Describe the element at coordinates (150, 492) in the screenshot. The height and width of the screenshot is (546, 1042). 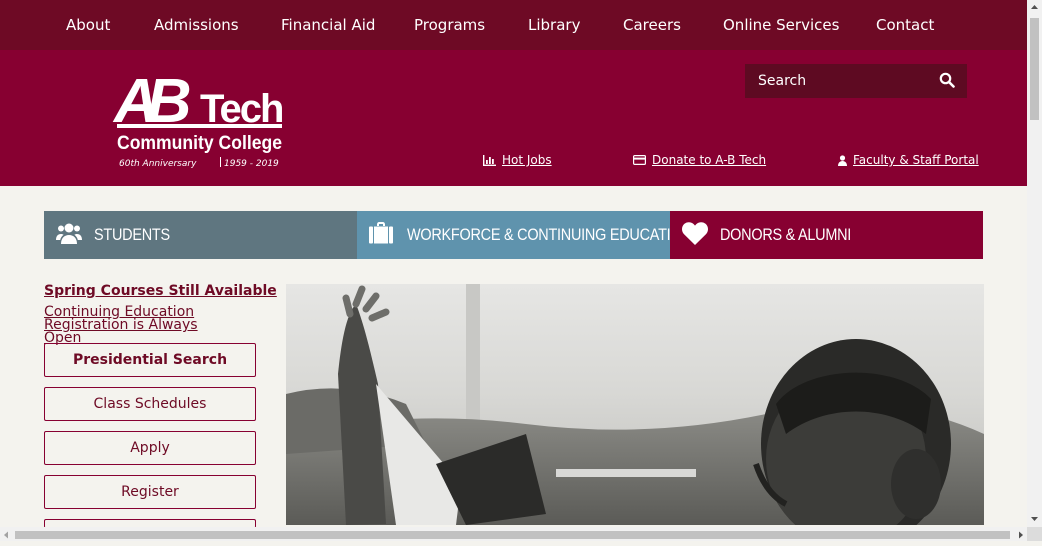
I see `register-button: Register` at that location.